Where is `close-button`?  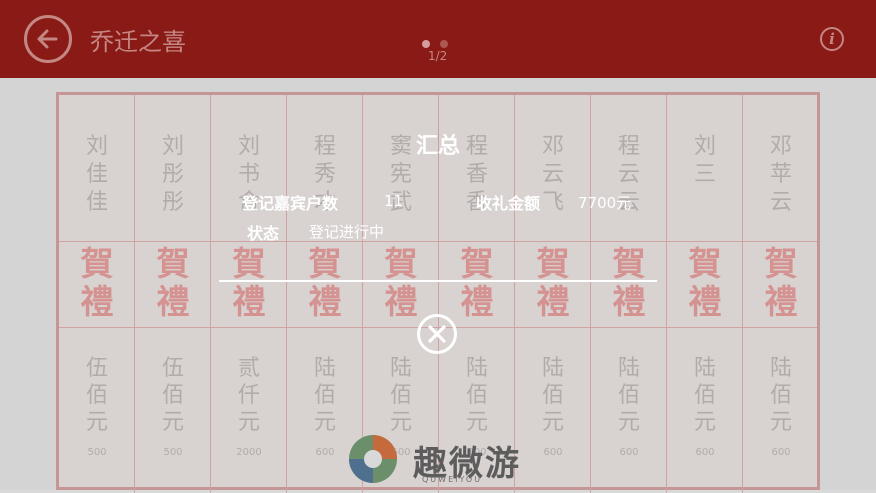
close-button is located at coordinates (437, 334).